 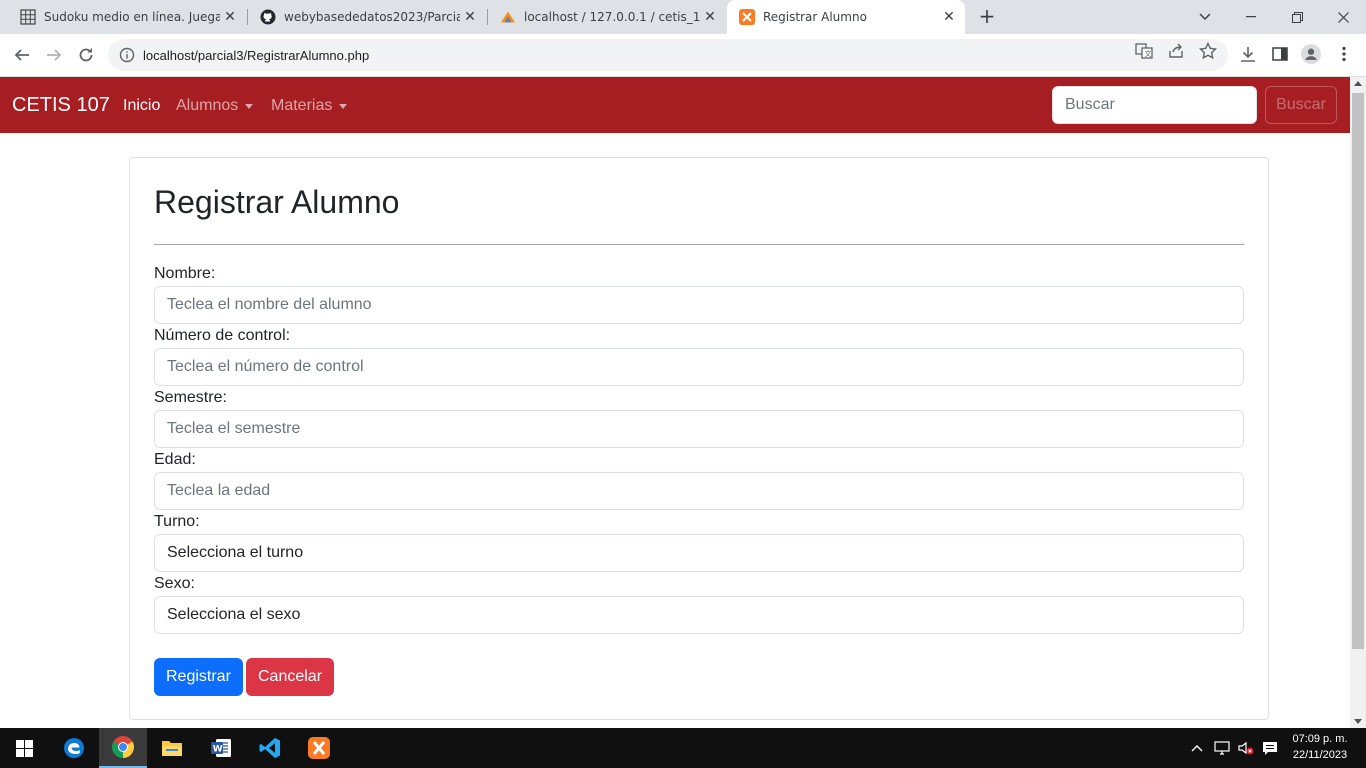 I want to click on windows-taskbar: W 07:09 p. m. 22/11/2023, so click(x=683, y=748).